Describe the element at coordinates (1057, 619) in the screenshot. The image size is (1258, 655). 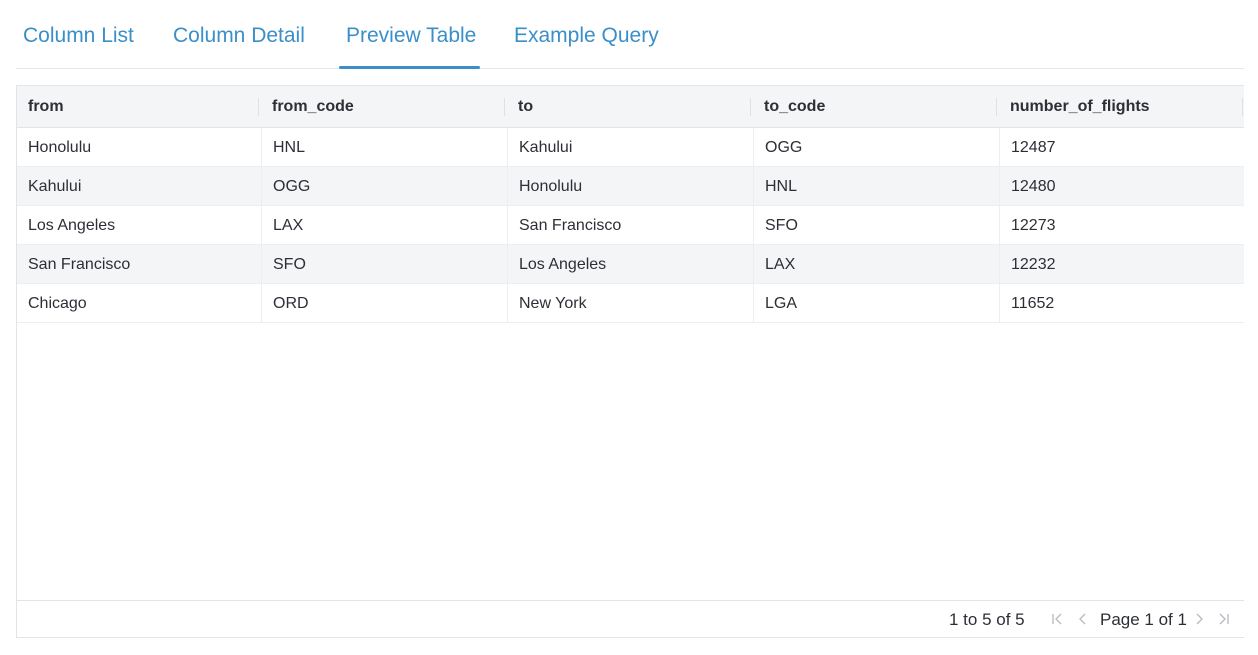
I see `first-page-icon` at that location.